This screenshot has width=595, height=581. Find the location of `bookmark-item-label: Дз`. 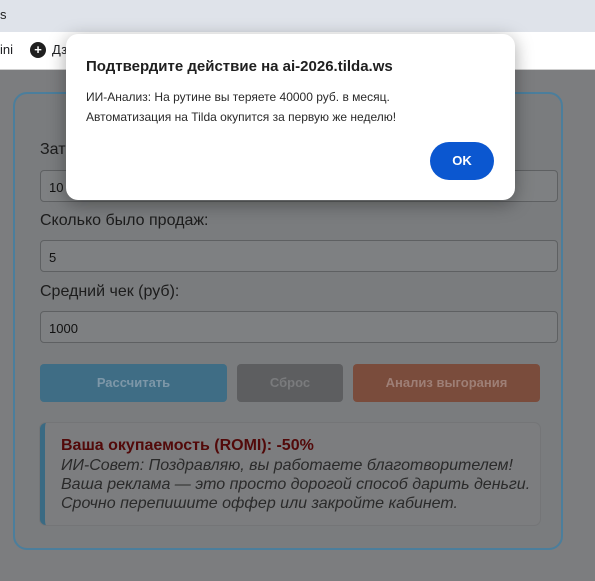

bookmark-item-label: Дз is located at coordinates (59, 49).